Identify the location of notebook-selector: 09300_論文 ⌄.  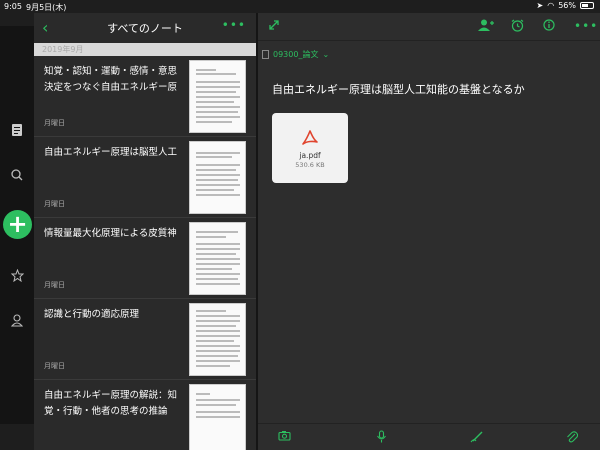
(295, 54).